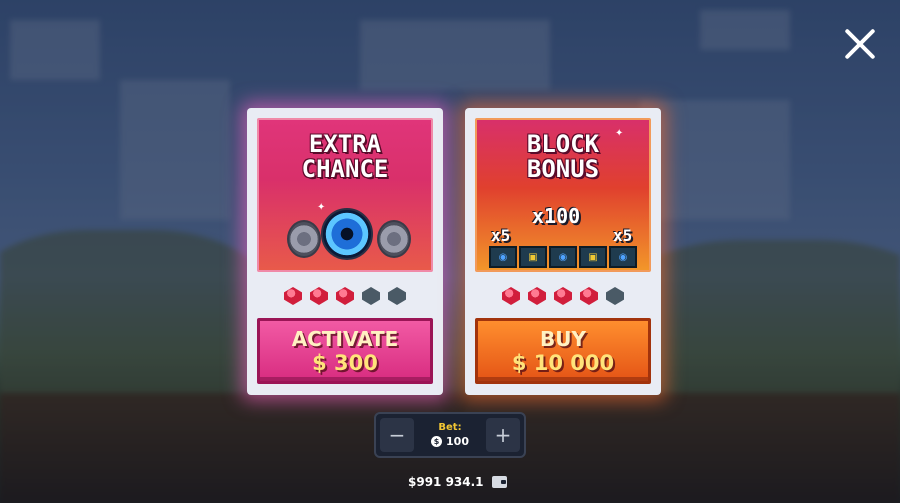  I want to click on balance-amount: $991 934.1, so click(446, 482).